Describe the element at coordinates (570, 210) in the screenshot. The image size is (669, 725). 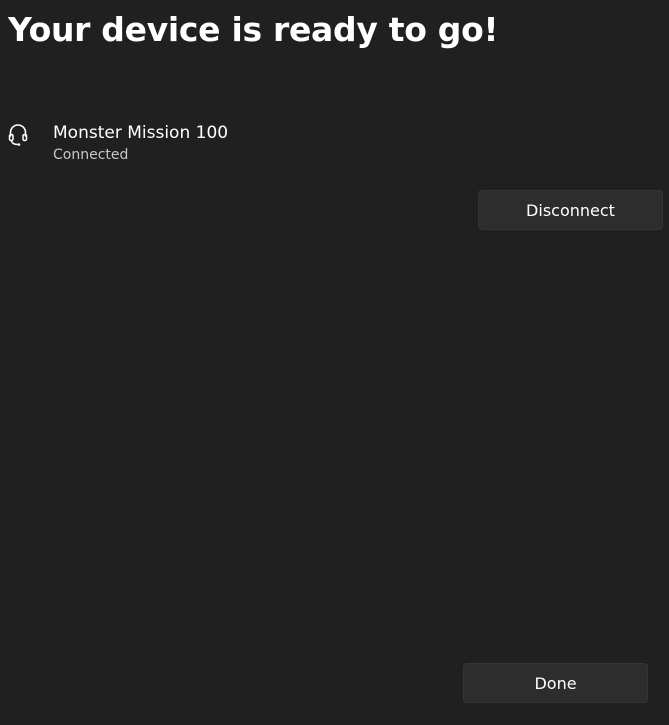
I see `disconnect-button: Disconnect` at that location.